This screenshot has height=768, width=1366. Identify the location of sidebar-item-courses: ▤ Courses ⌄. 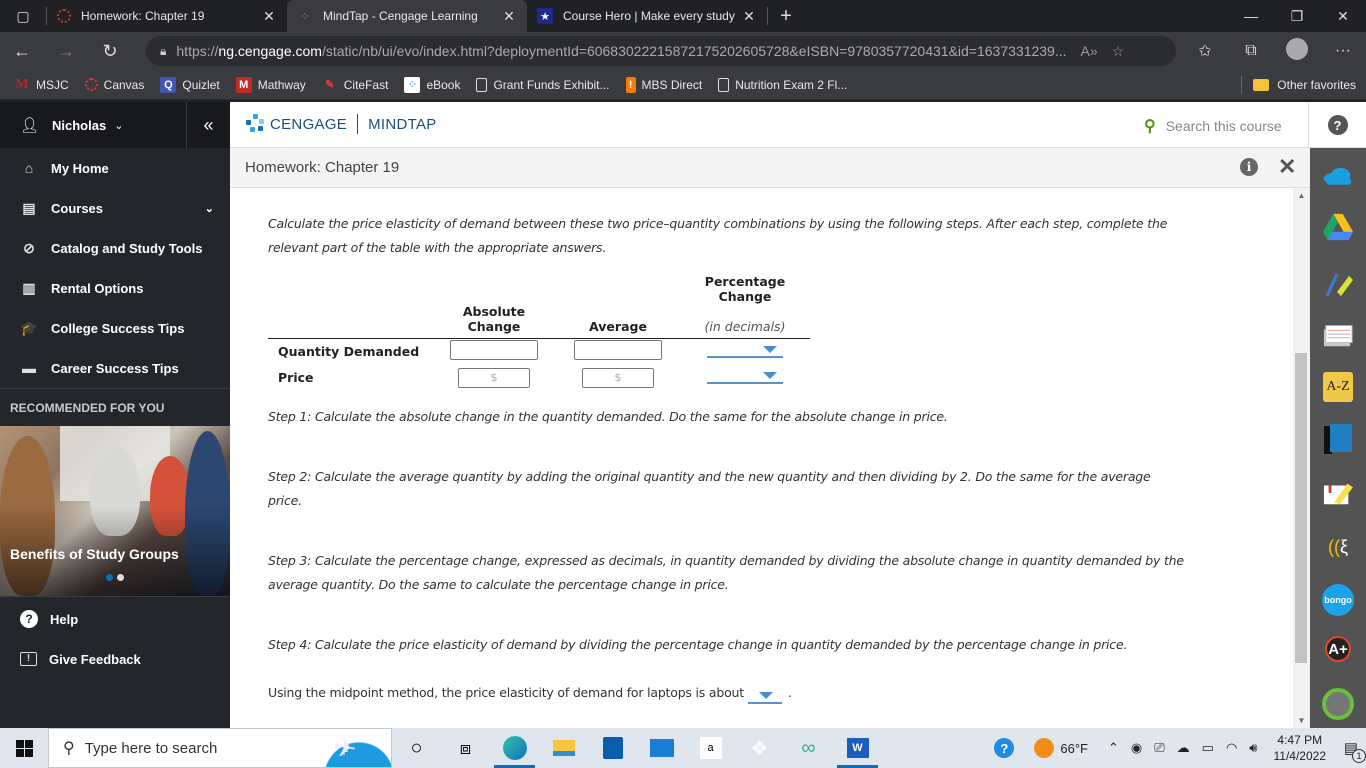
(115, 208).